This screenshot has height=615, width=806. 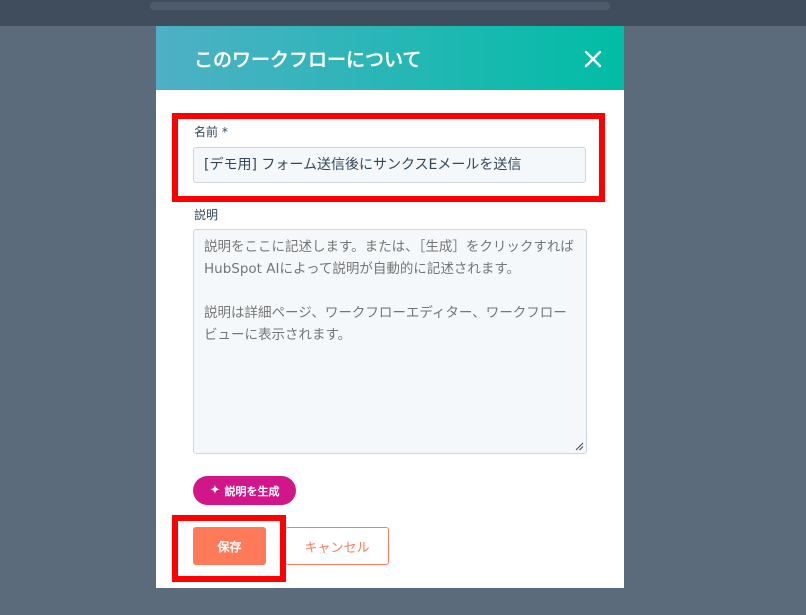 I want to click on background-app-header, so click(x=403, y=13).